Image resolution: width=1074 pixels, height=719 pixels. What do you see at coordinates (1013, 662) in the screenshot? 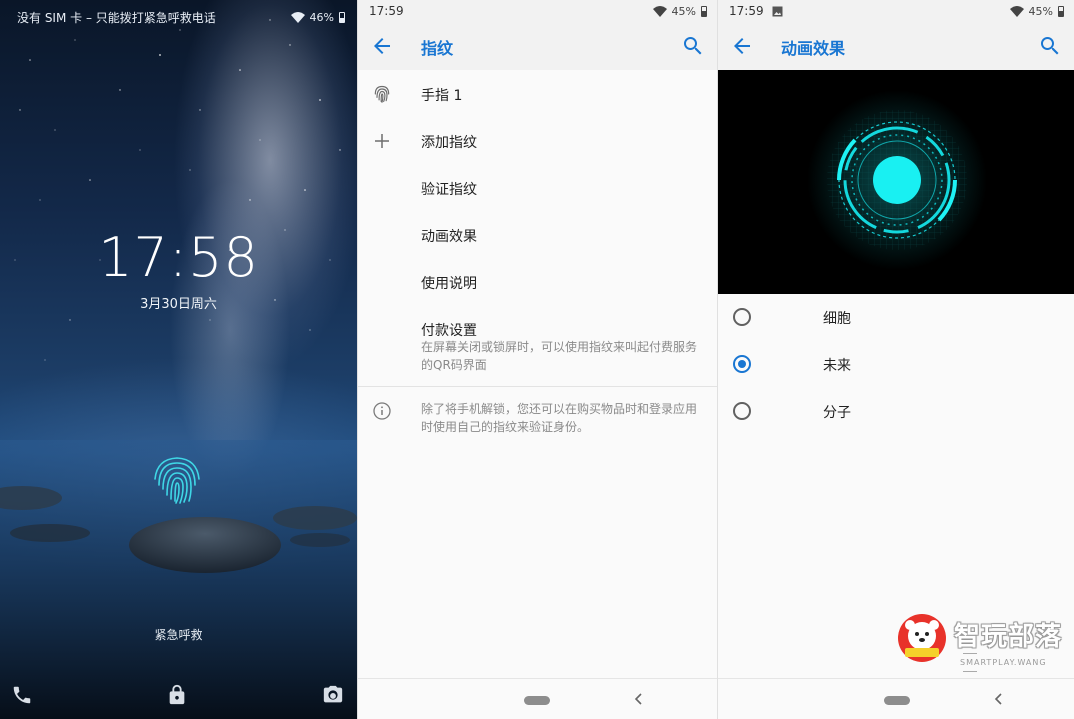
I see `watermark-sub: SMARTPLAY.WANG` at bounding box center [1013, 662].